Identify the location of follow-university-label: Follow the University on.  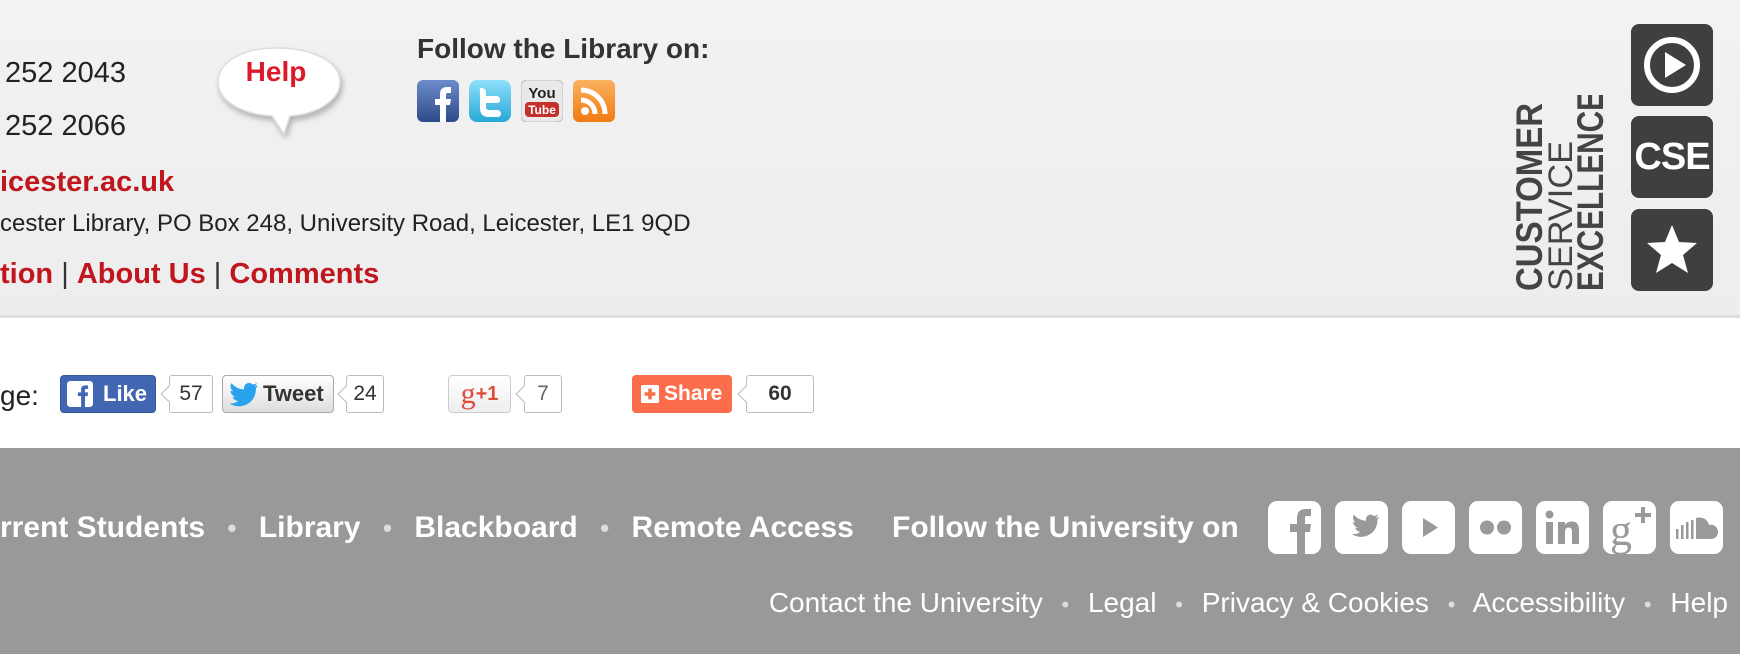
(1065, 527).